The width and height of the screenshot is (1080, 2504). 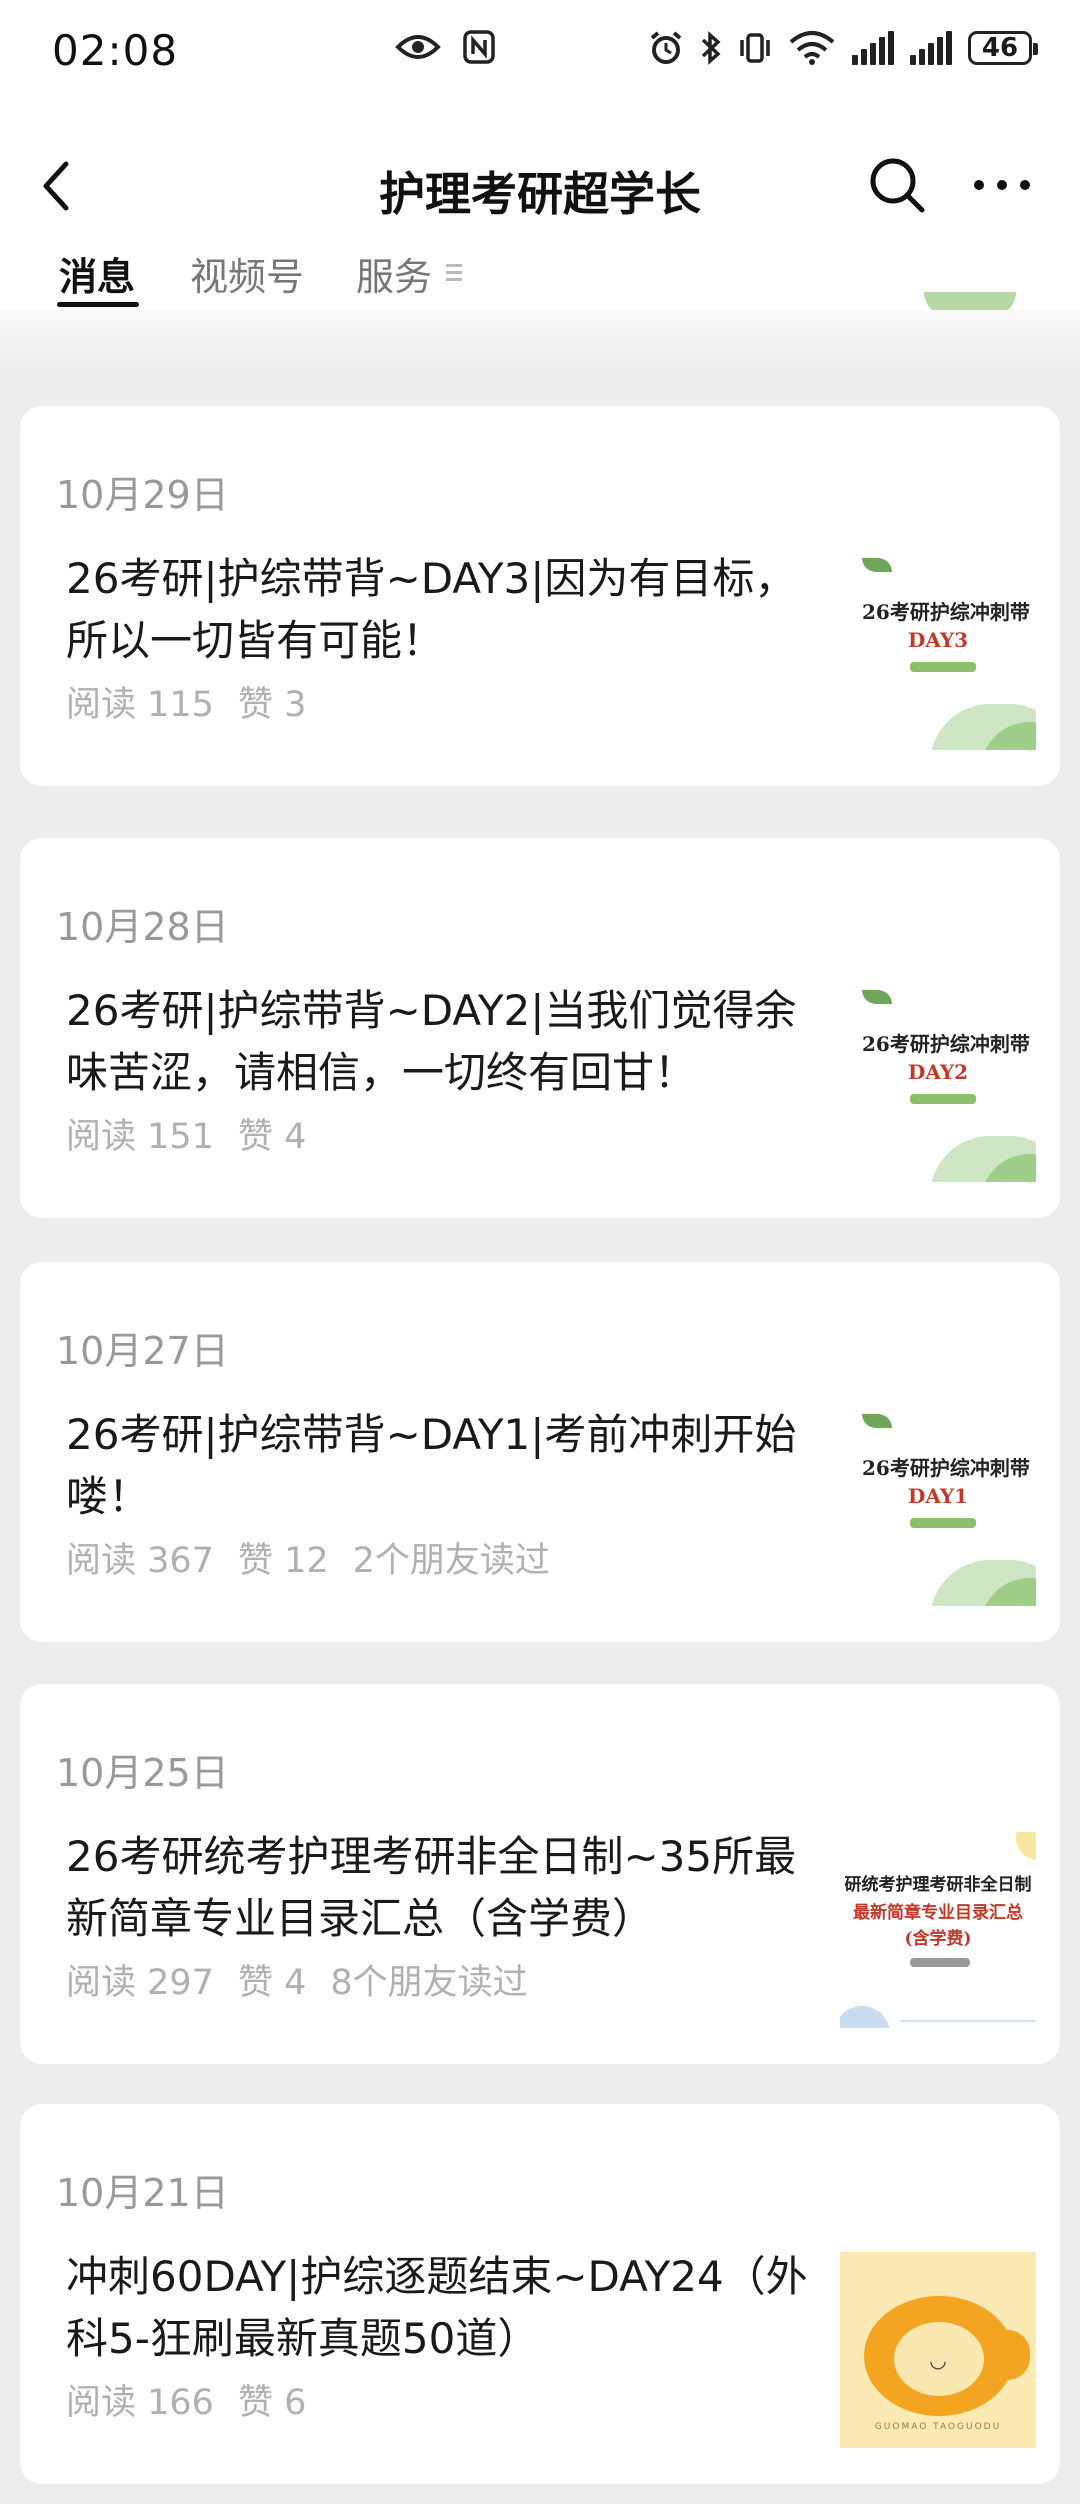 I want to click on article-stats: 阅读 367 赞 12 2个朋友读过, so click(x=320, y=1557).